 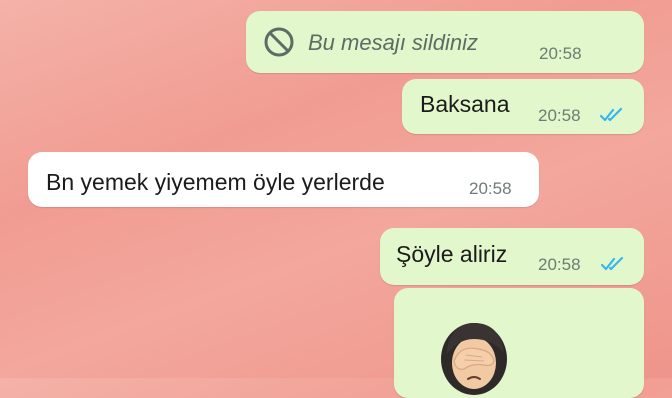 I want to click on message-bubble-outgoing: Şöyle aliriz 20:58, so click(x=512, y=256).